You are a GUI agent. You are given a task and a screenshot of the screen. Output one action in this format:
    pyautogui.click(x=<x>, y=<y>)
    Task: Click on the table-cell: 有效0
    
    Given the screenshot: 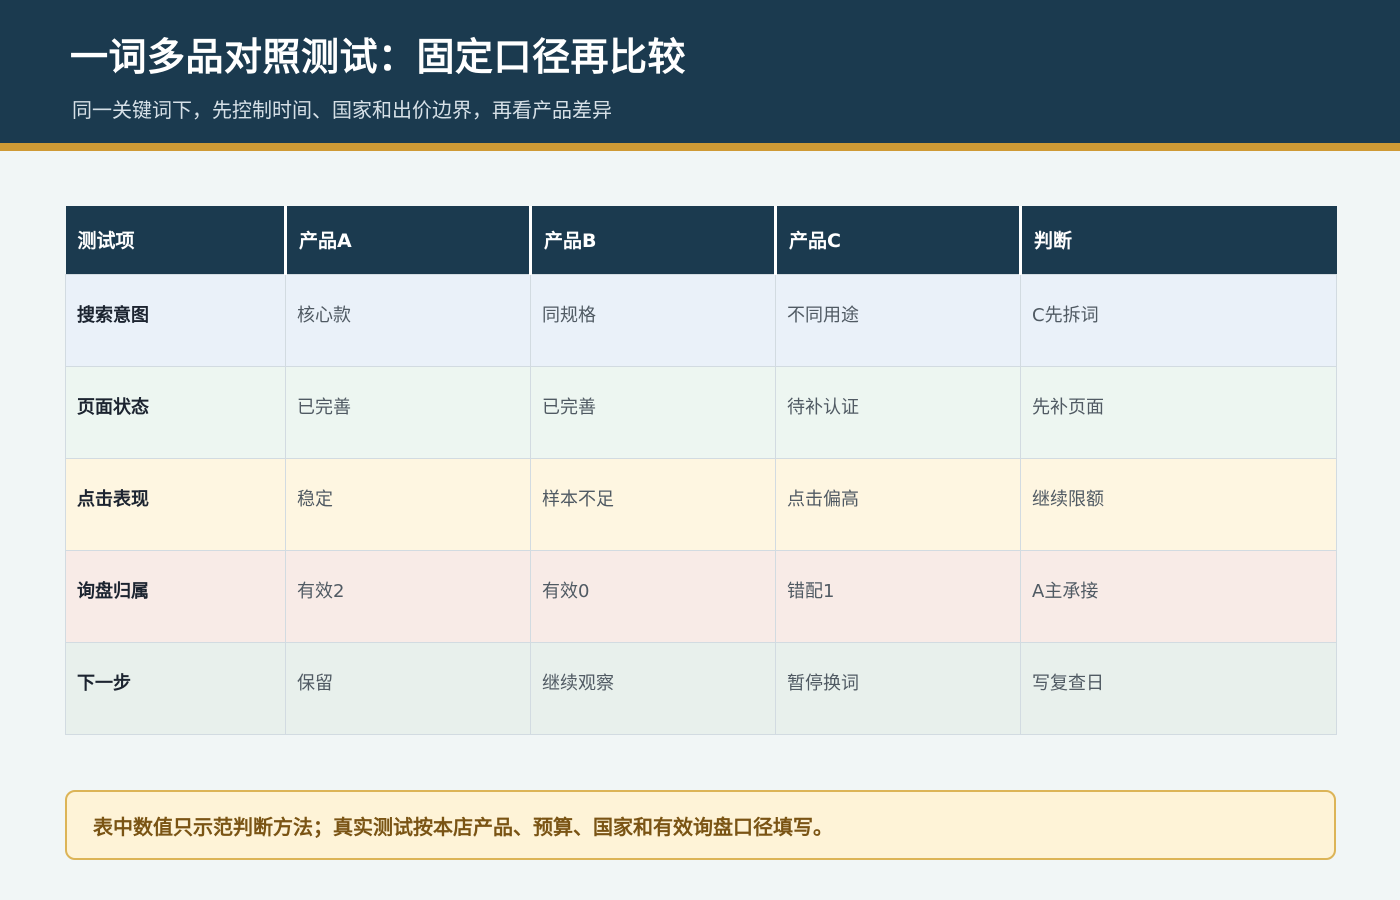 What is the action you would take?
    pyautogui.click(x=653, y=596)
    